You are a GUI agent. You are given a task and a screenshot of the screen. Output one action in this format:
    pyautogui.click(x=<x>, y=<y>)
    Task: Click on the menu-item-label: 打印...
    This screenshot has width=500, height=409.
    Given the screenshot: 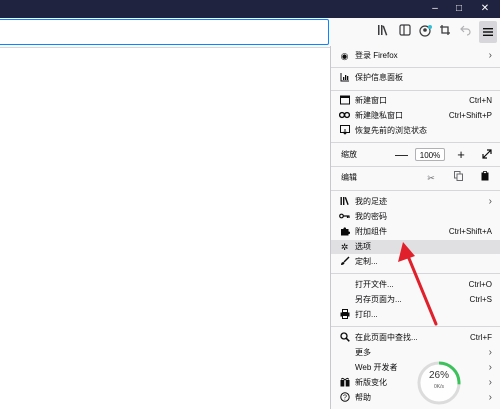 What is the action you would take?
    pyautogui.click(x=366, y=314)
    